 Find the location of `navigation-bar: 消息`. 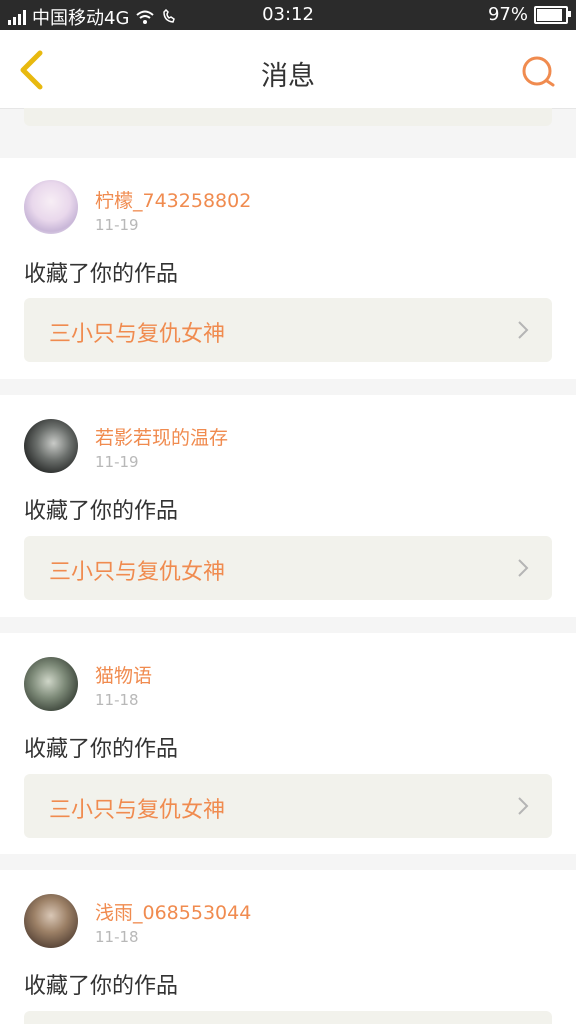

navigation-bar: 消息 is located at coordinates (288, 69).